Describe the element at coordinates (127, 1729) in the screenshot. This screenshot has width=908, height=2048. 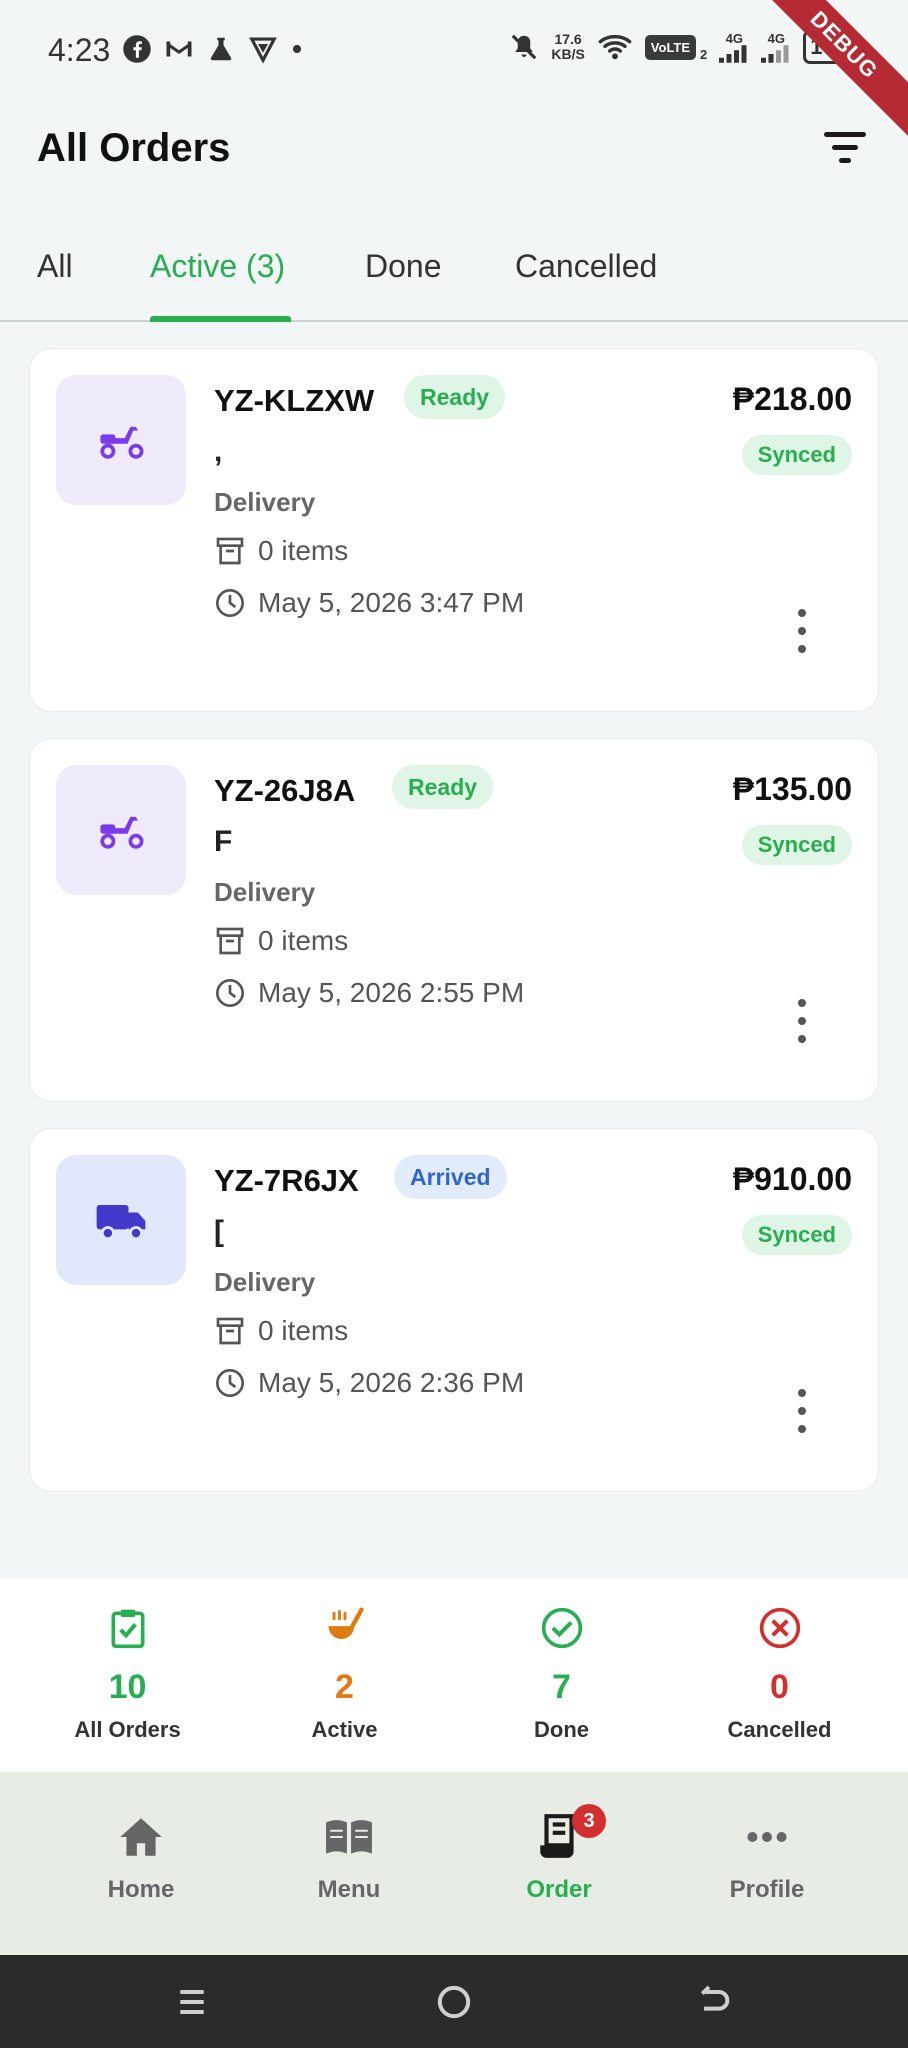
I see `stat-label: All Orders` at that location.